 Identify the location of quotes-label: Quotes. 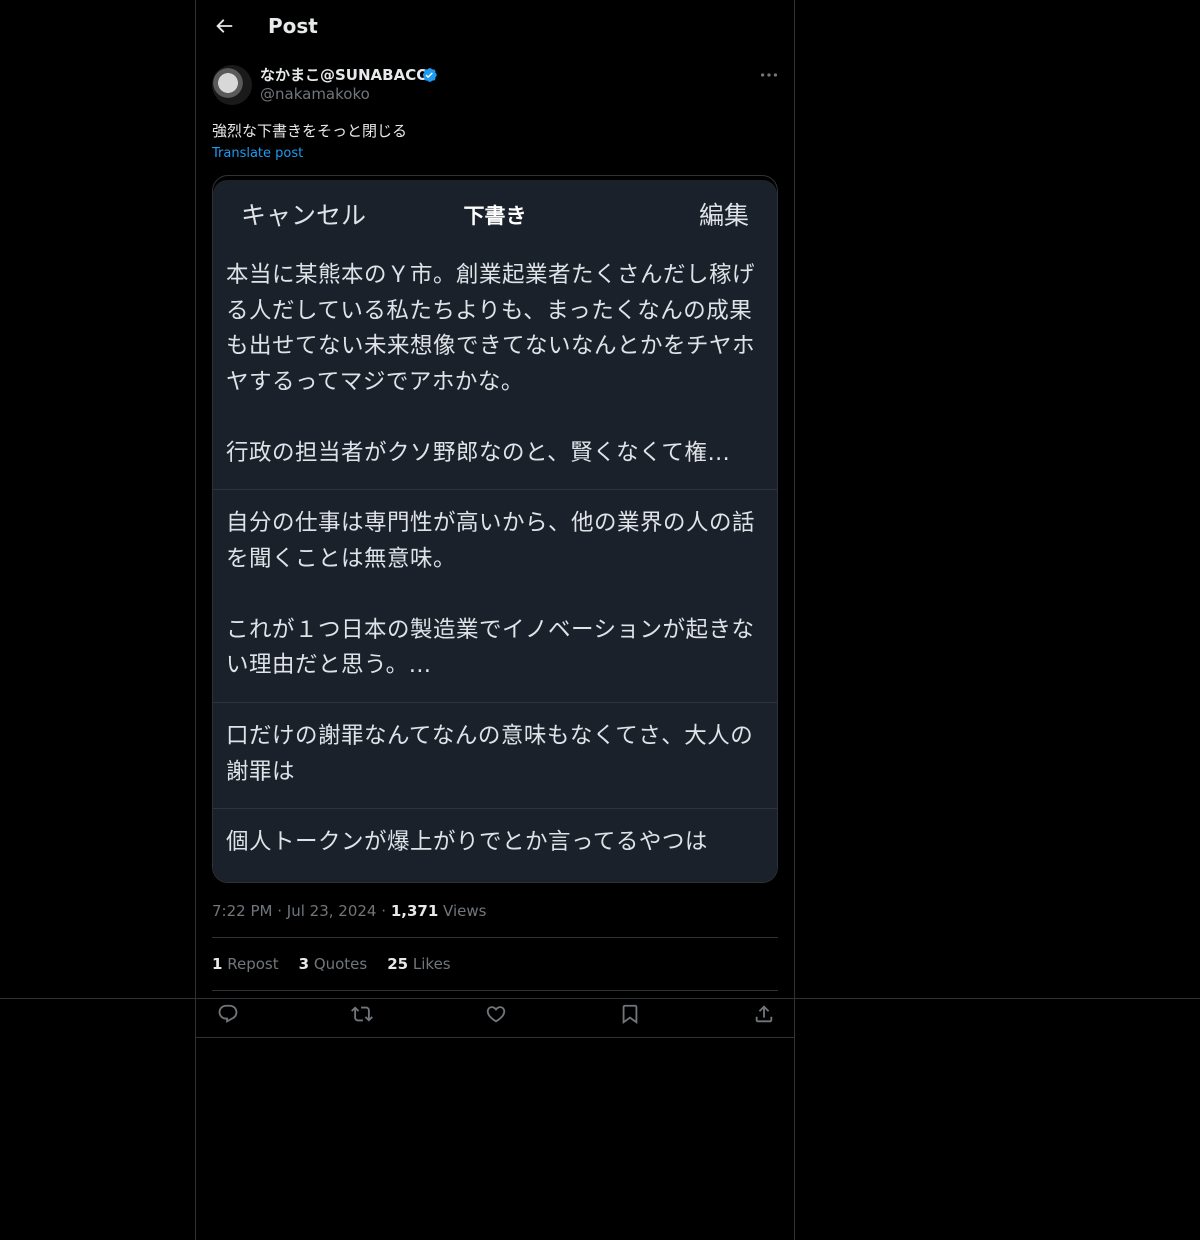
(340, 964).